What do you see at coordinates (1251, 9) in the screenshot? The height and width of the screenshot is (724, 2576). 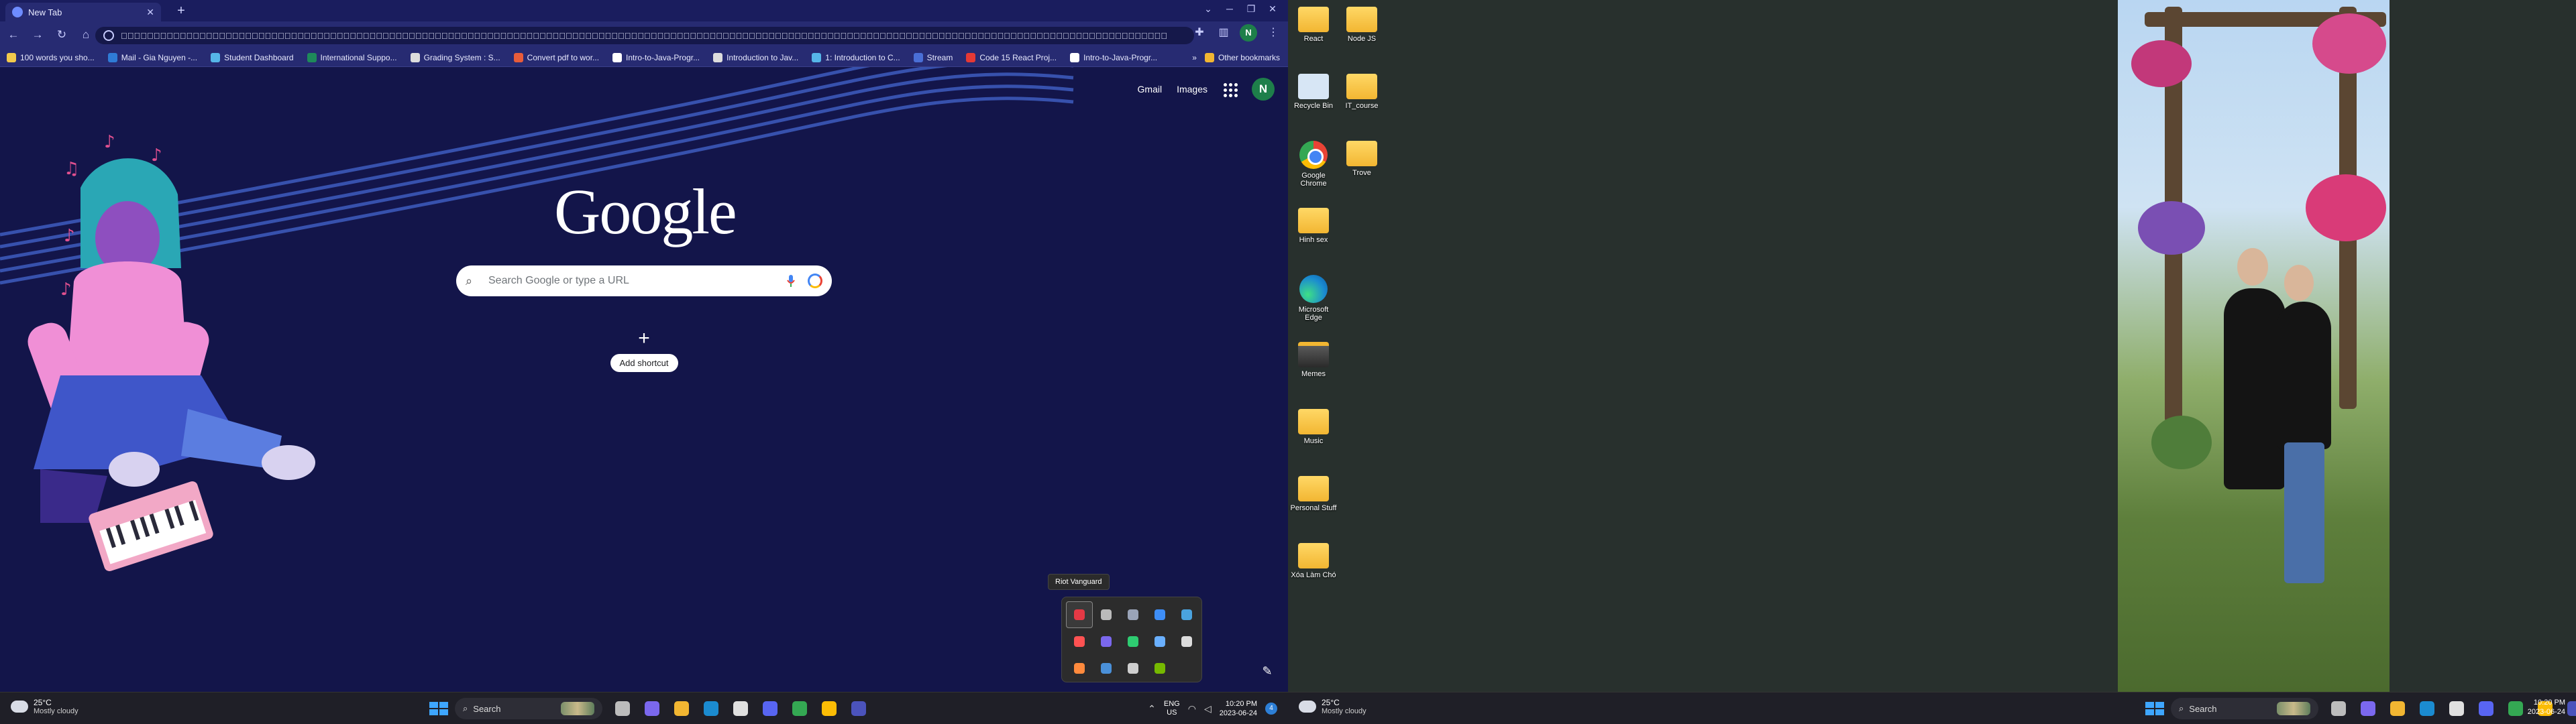 I see `maximize-button: ❐` at bounding box center [1251, 9].